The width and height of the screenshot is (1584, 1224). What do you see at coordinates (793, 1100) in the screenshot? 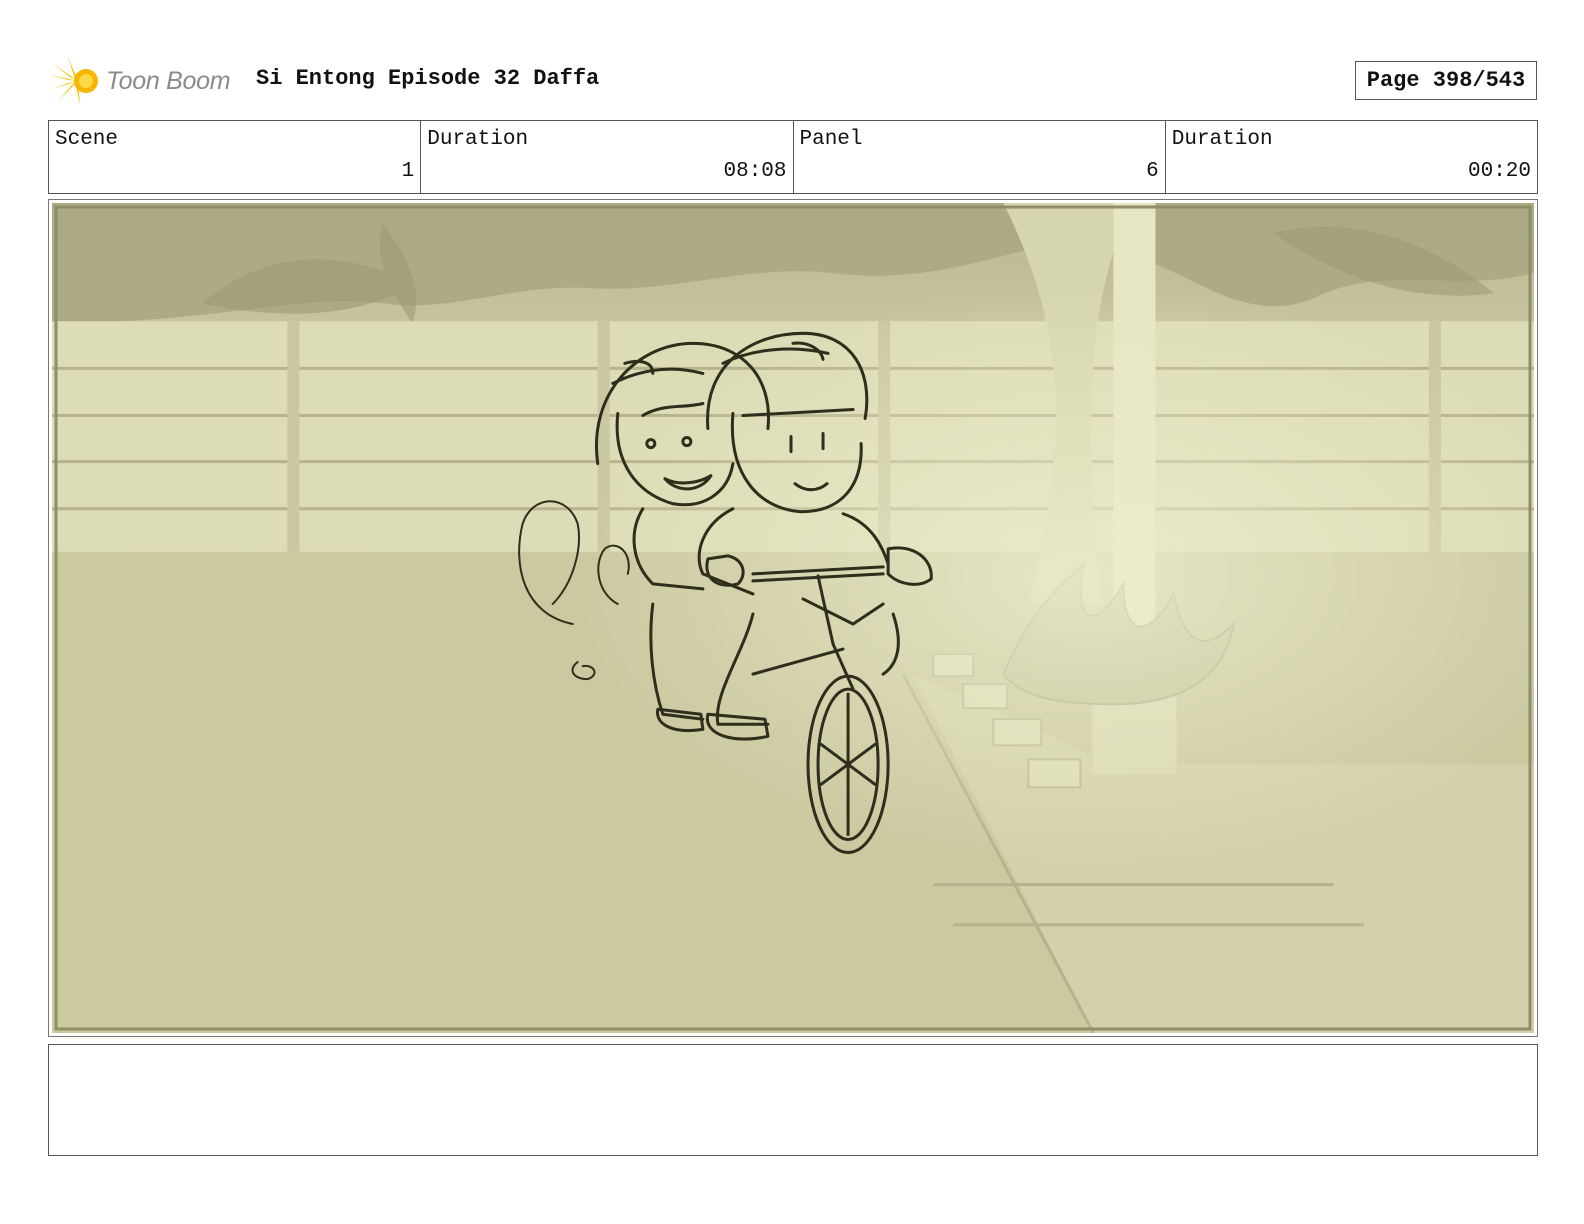
I see `panel-notes-box` at bounding box center [793, 1100].